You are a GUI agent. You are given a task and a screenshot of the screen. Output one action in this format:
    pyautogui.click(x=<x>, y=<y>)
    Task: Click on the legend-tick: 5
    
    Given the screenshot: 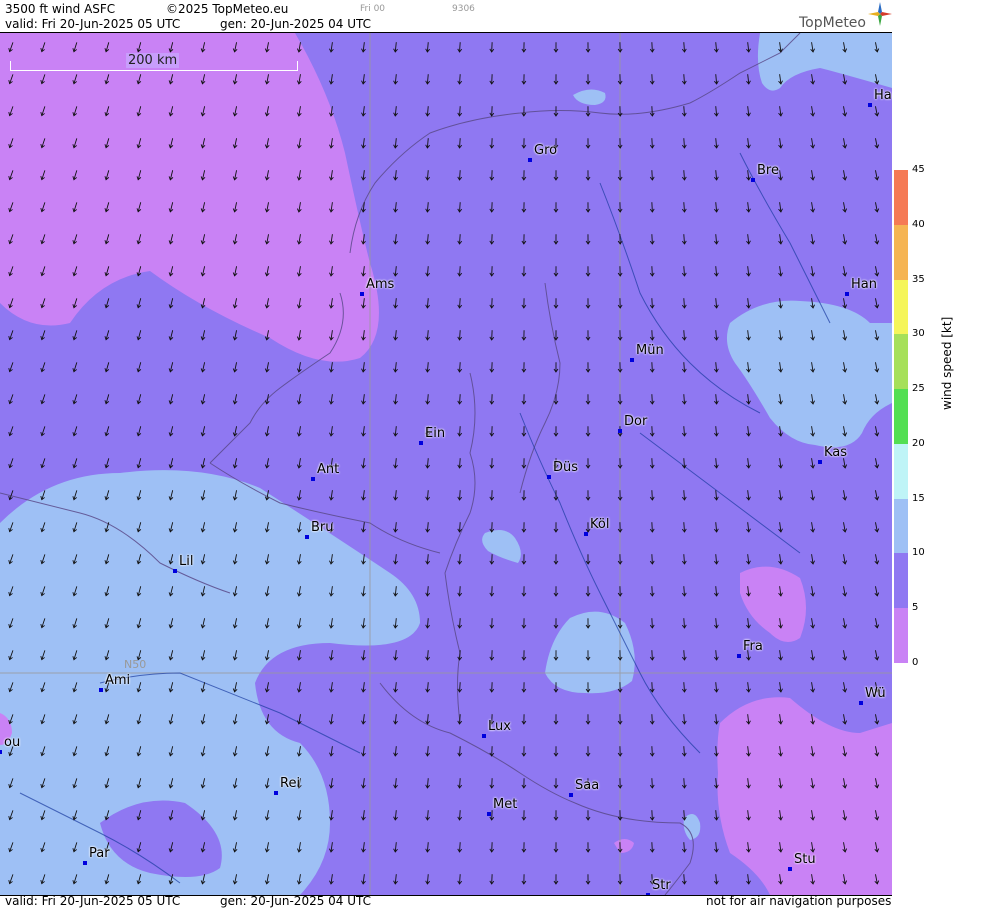 What is the action you would take?
    pyautogui.click(x=915, y=608)
    